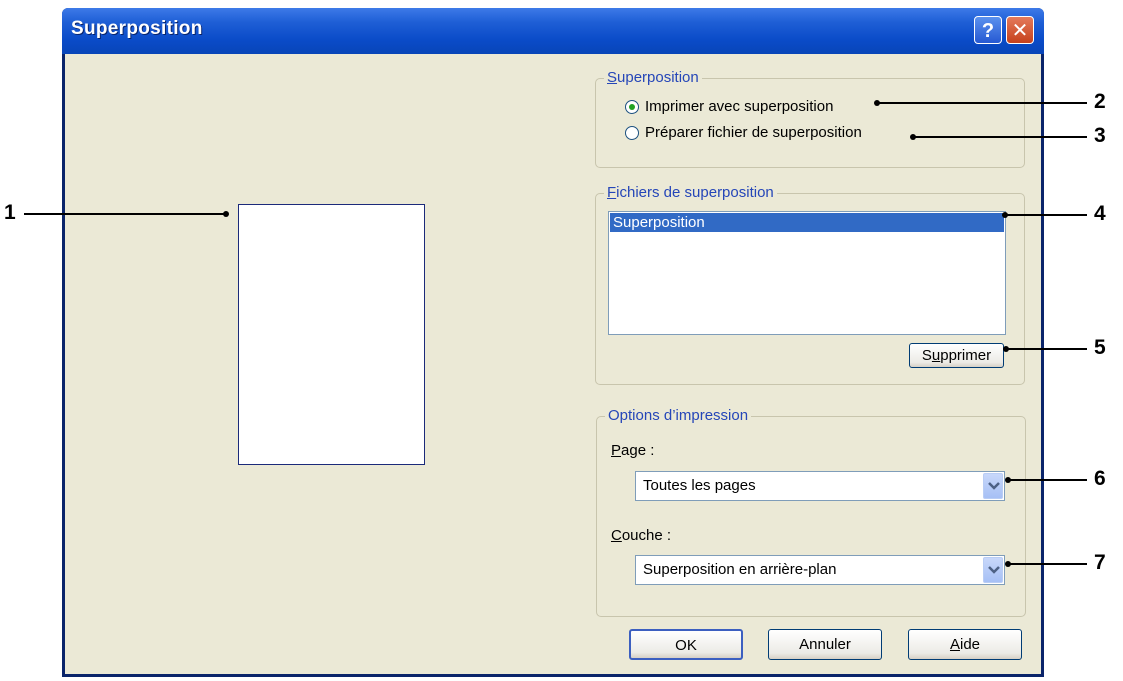  Describe the element at coordinates (641, 535) in the screenshot. I see `layer-label: Couche :` at that location.